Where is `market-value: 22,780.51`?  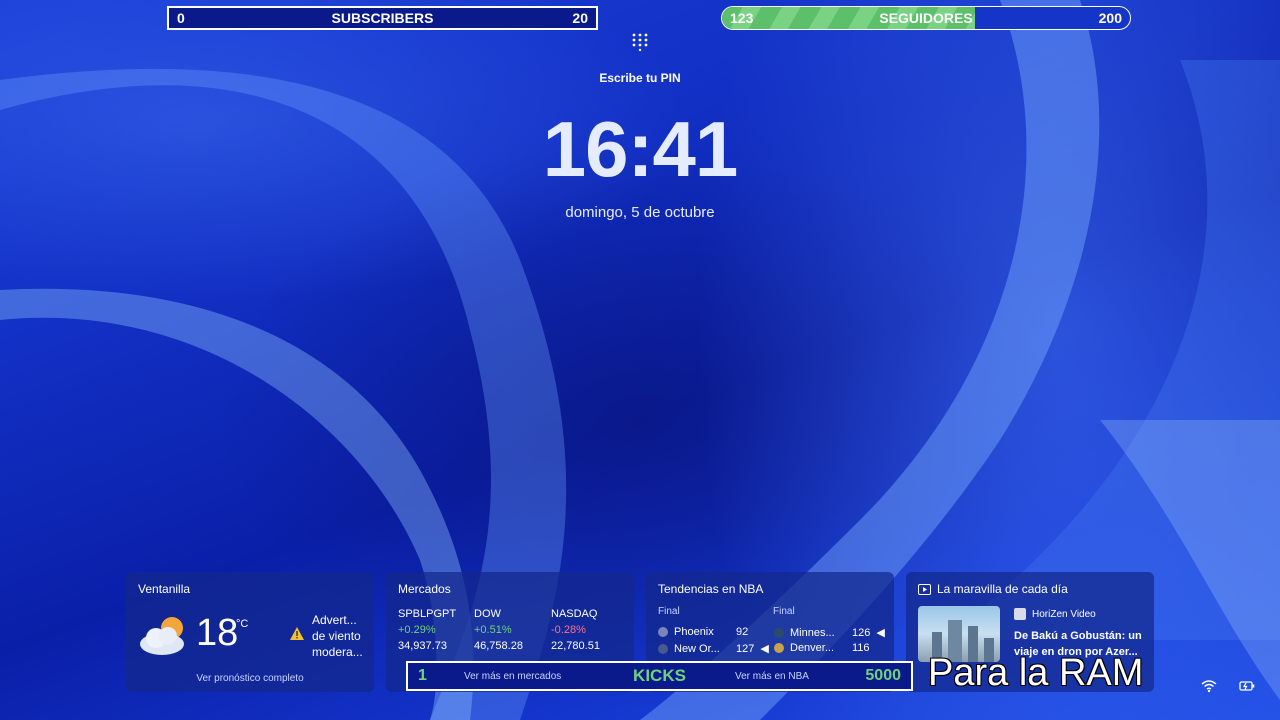 market-value: 22,780.51 is located at coordinates (575, 646).